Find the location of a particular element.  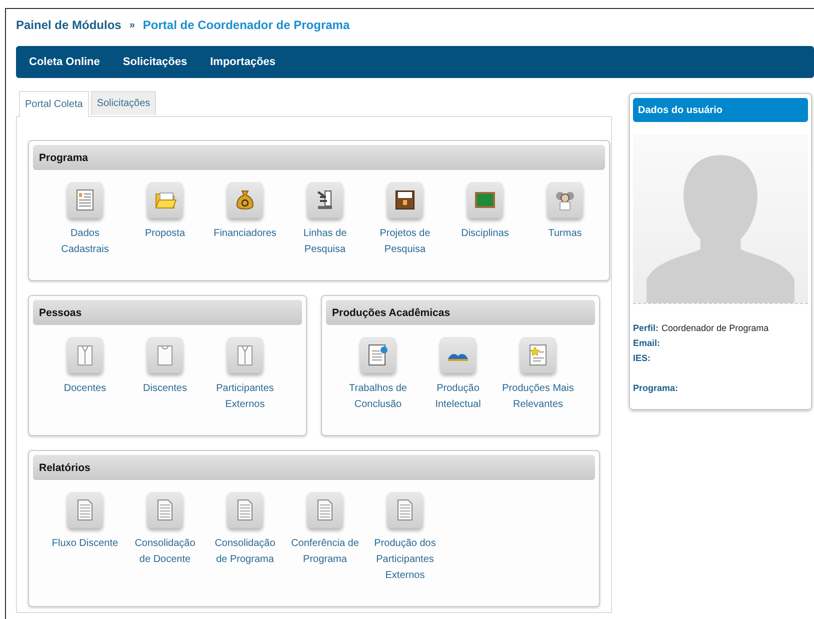

nav-menu-item: Importações is located at coordinates (243, 62).